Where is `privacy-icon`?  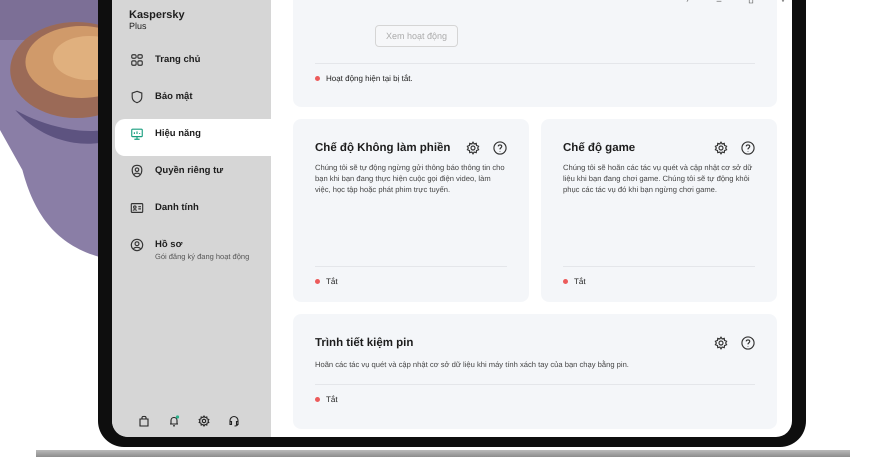 privacy-icon is located at coordinates (137, 171).